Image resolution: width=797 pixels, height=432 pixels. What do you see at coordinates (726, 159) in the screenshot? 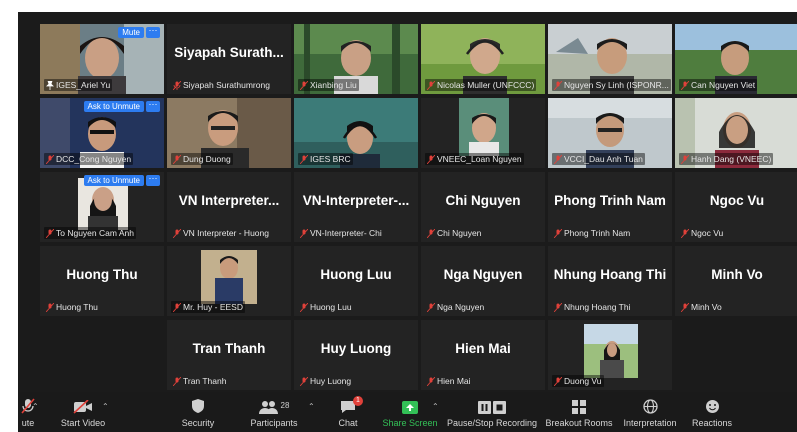
I see `participant-label: Hanh Dang (VNEEC)` at bounding box center [726, 159].